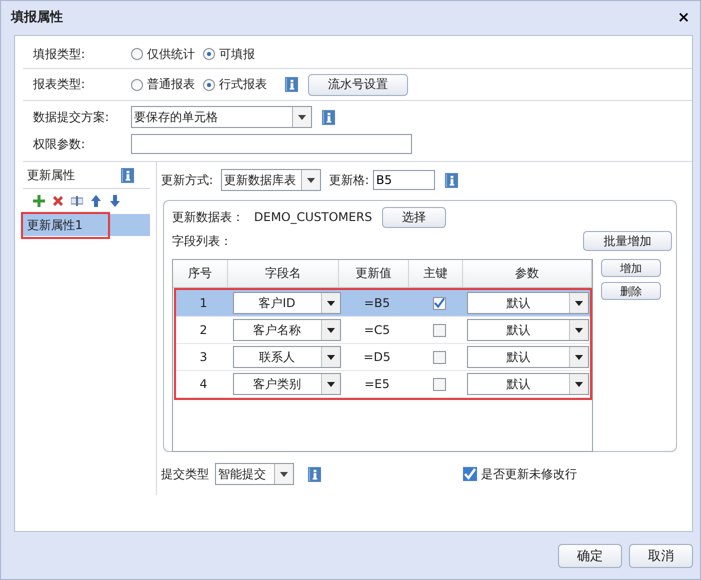  Describe the element at coordinates (39, 201) in the screenshot. I see `add-icon` at that location.